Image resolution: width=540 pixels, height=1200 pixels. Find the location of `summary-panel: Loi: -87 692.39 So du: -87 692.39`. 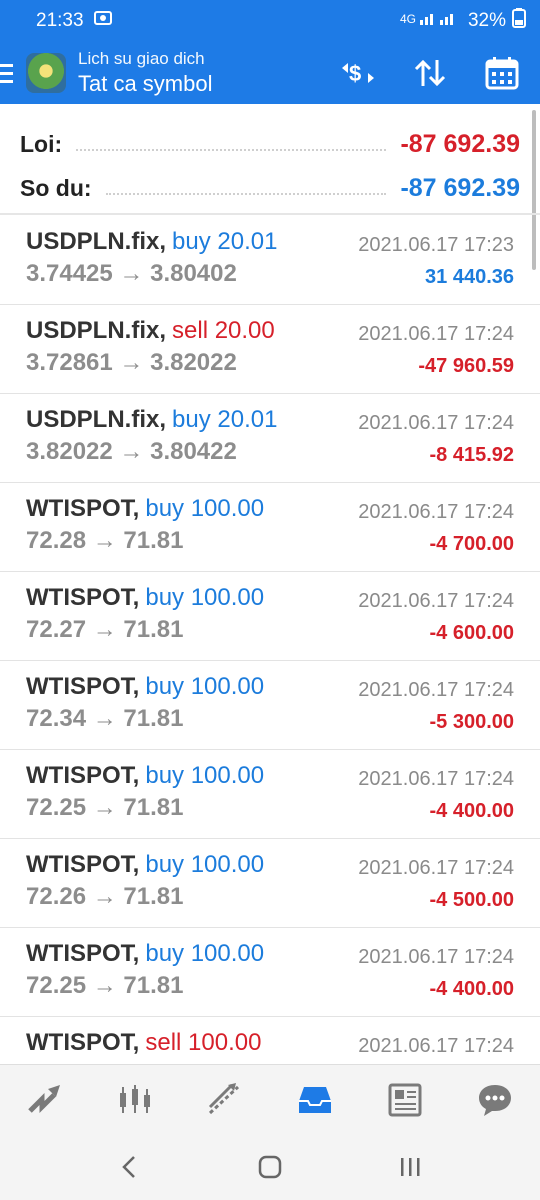

summary-panel: Loi: -87 692.39 So du: -87 692.39 is located at coordinates (270, 159).